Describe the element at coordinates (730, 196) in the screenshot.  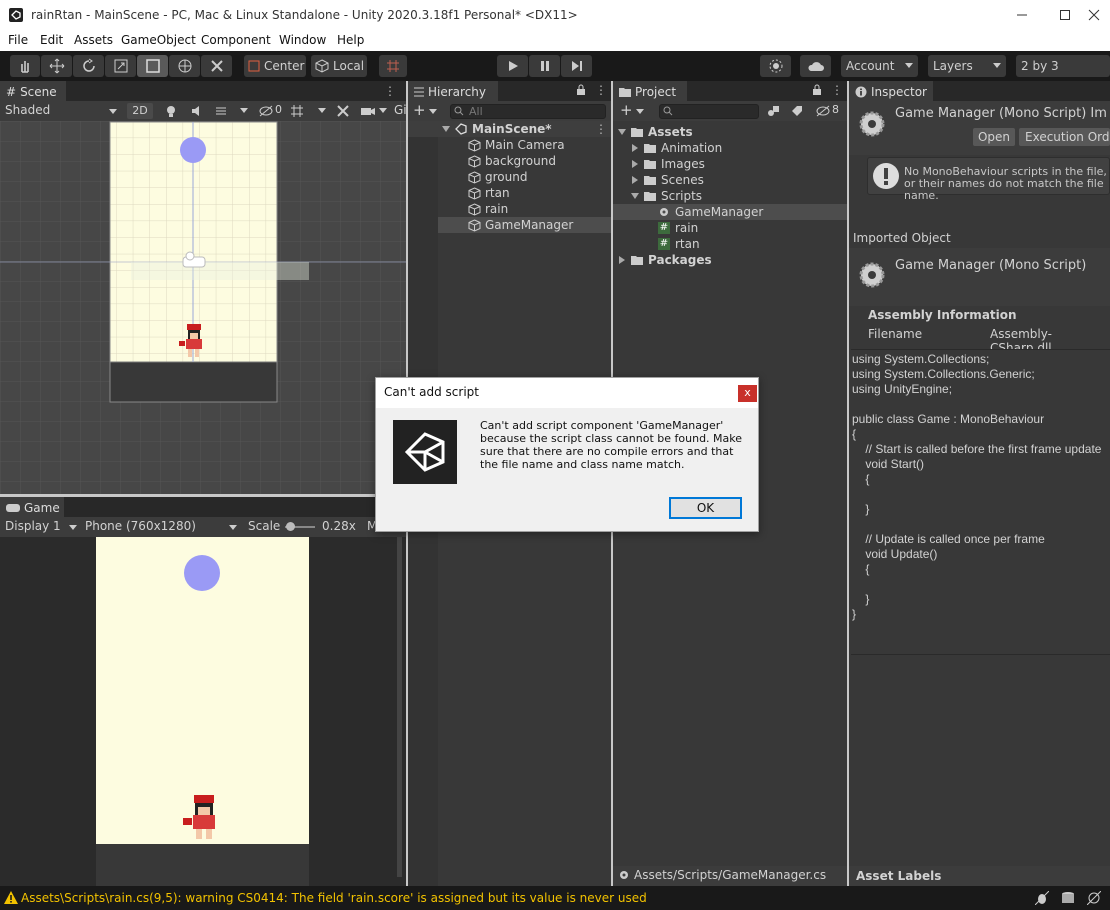
I see `folder-item: Scripts` at that location.